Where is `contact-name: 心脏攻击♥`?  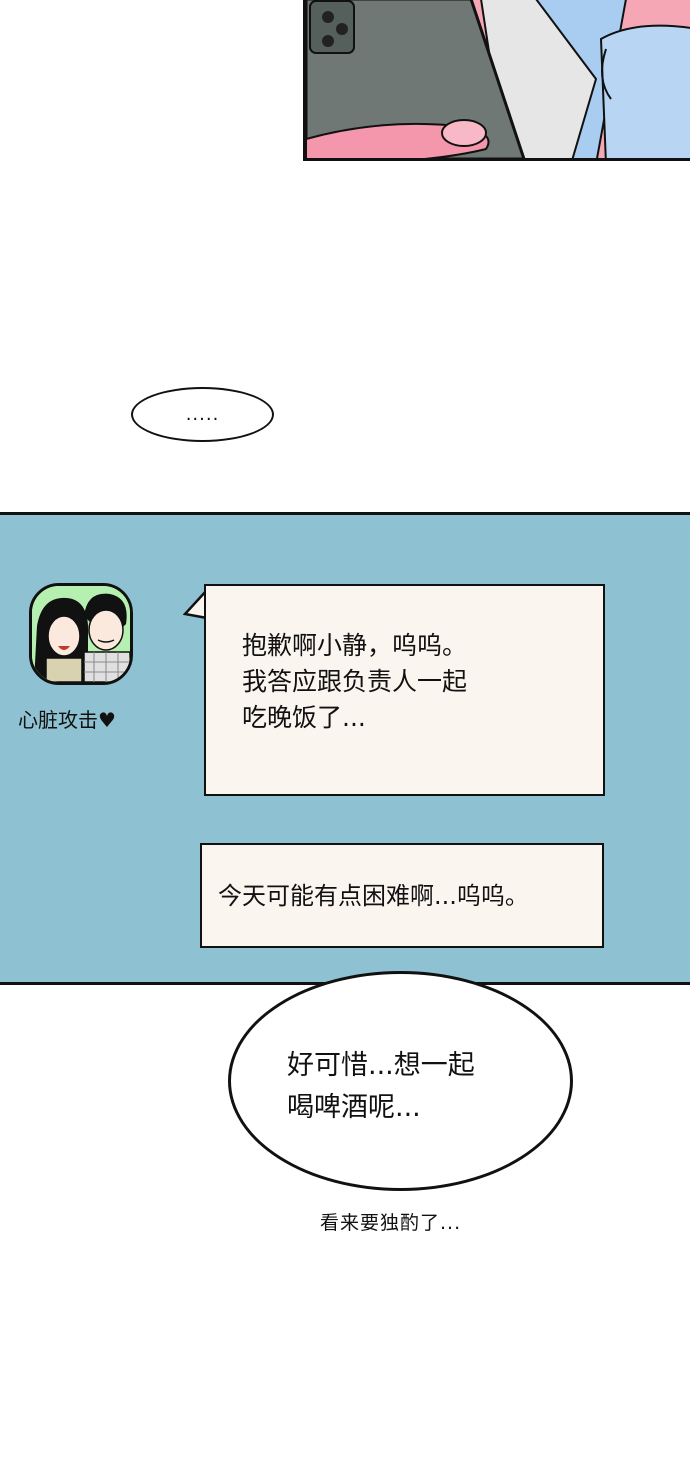
contact-name: 心脏攻击♥ is located at coordinates (67, 720).